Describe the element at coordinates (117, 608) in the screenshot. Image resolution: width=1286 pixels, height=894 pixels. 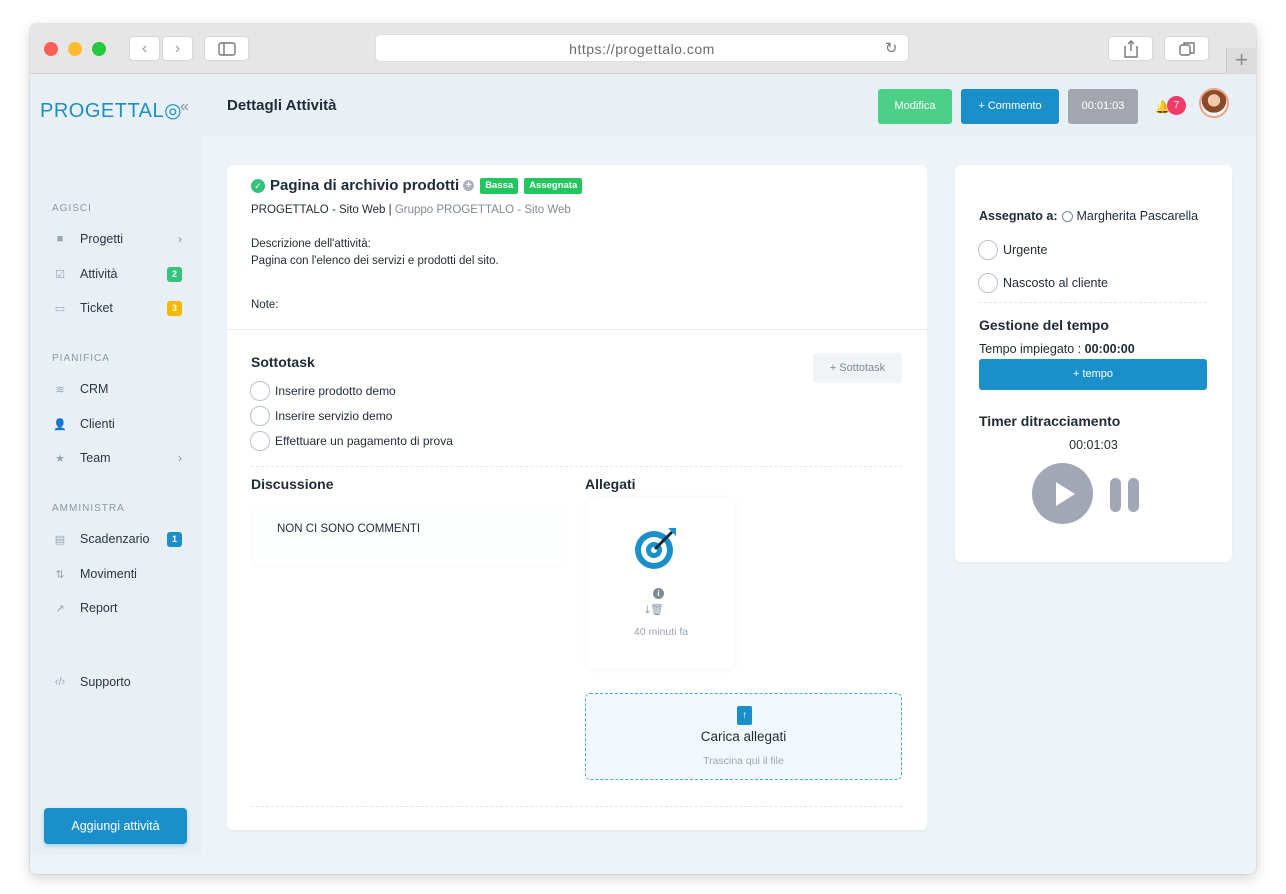
I see `sidebar-item-report: ↗ Report` at that location.